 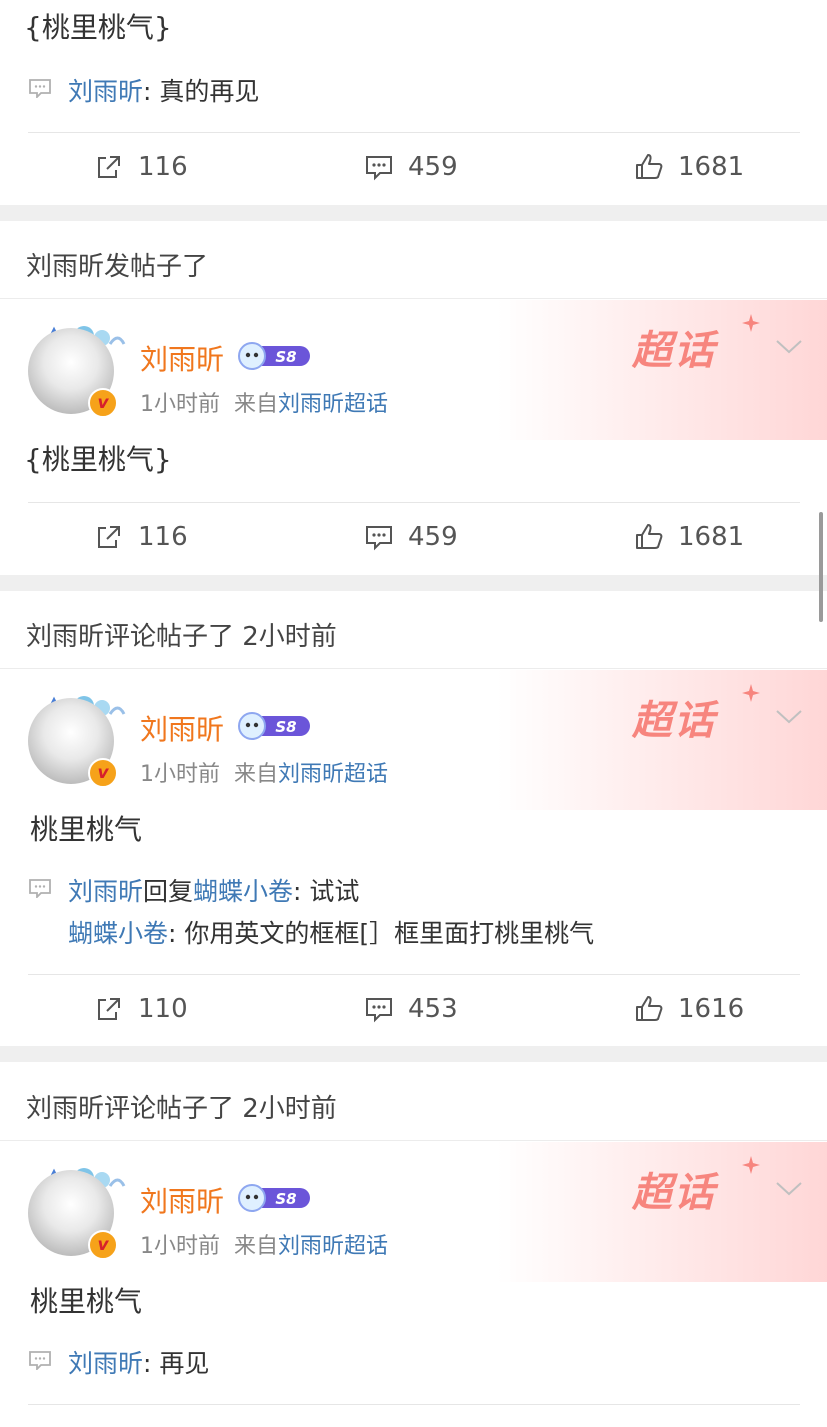 I want to click on section-title: 刘雨昕发帖子了, so click(x=117, y=267).